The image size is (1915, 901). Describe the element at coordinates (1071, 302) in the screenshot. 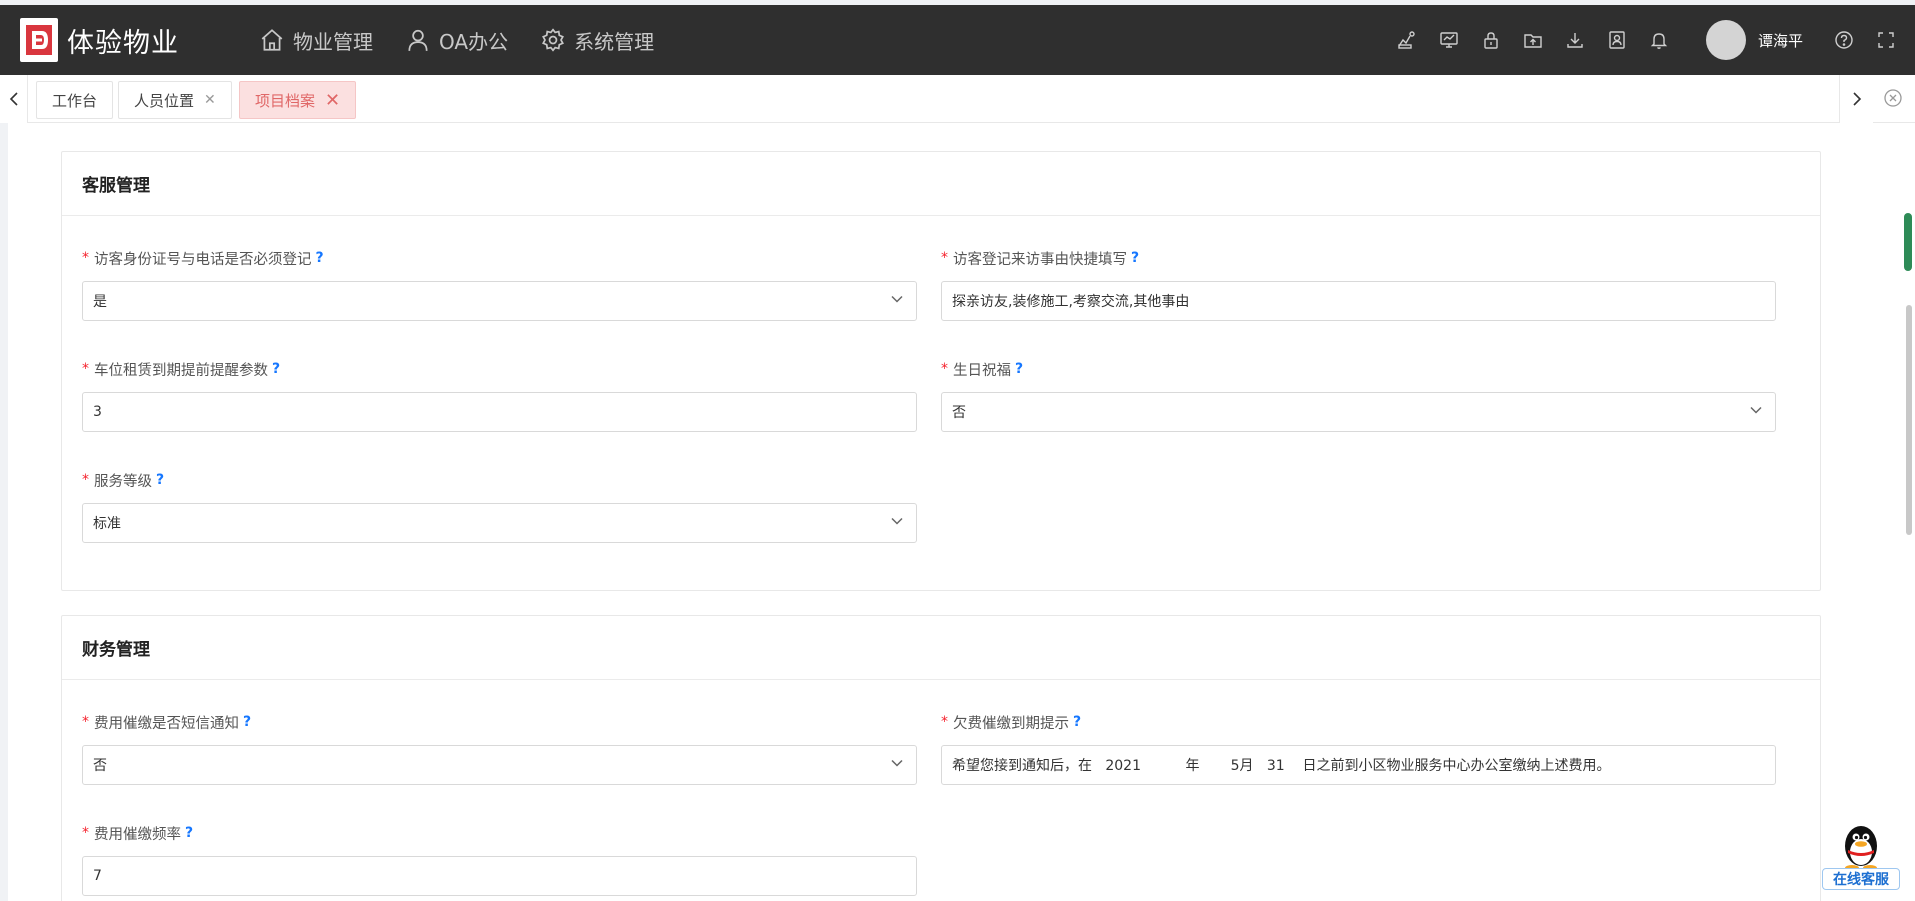

I see `input-value: 探亲访友,装修施工,考察交流,其他事由` at that location.